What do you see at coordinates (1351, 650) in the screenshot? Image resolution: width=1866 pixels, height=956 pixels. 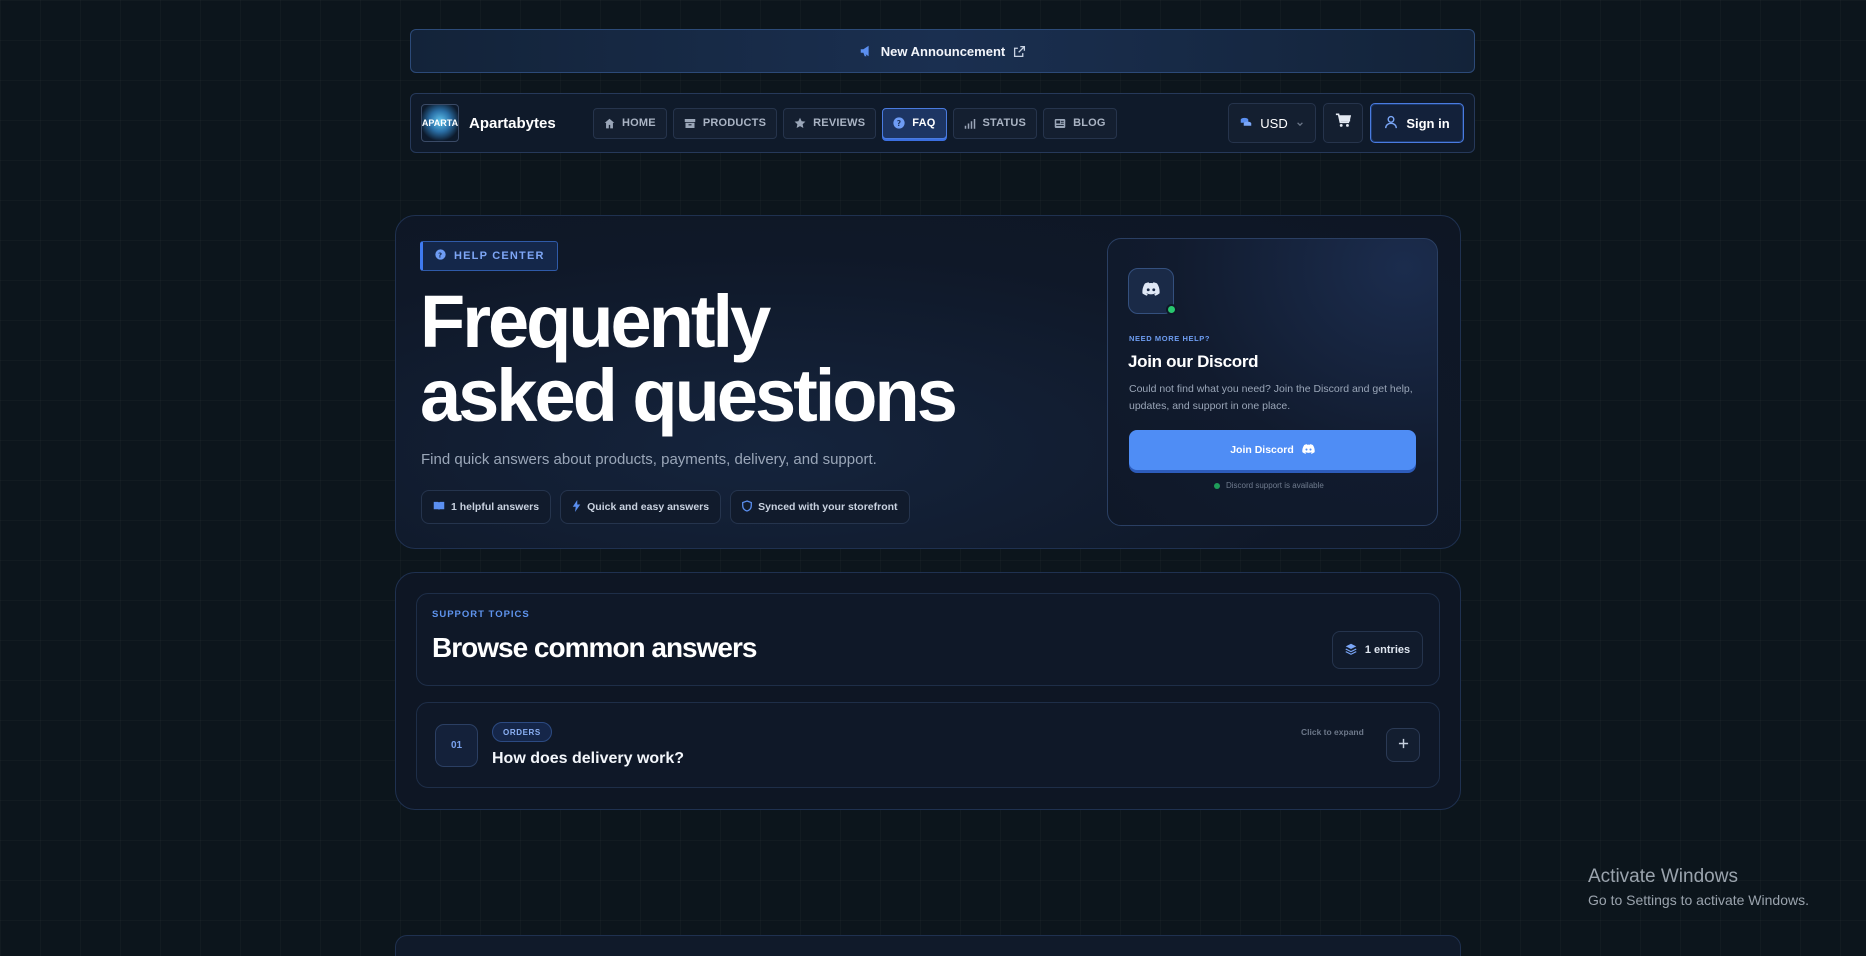 I see `layers-icon` at bounding box center [1351, 650].